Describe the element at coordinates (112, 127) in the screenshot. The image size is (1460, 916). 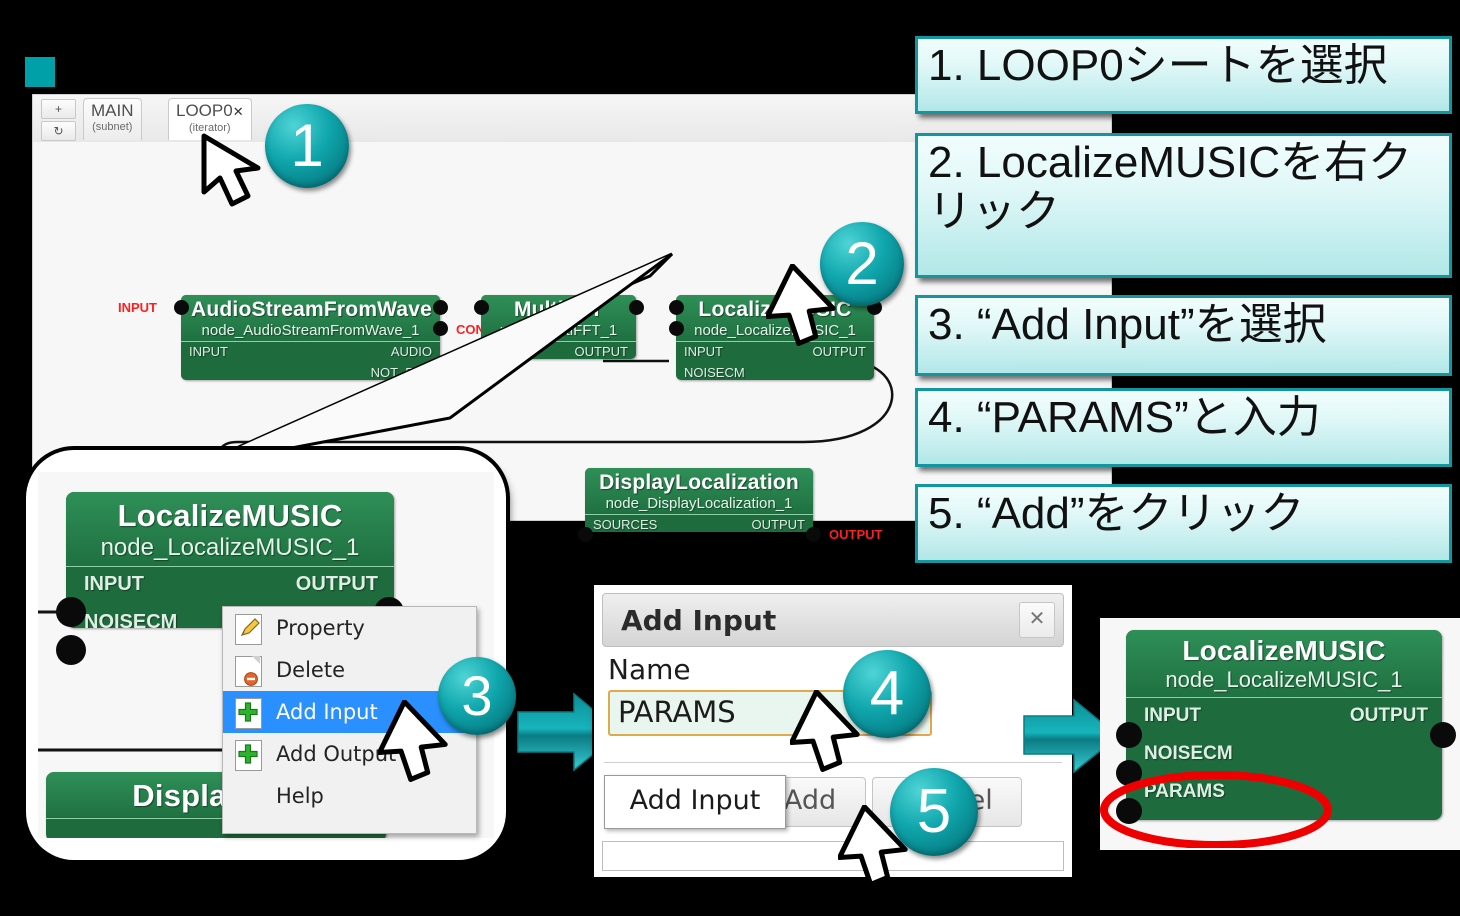
I see `sheet-tab-main-type: (subnet)` at that location.